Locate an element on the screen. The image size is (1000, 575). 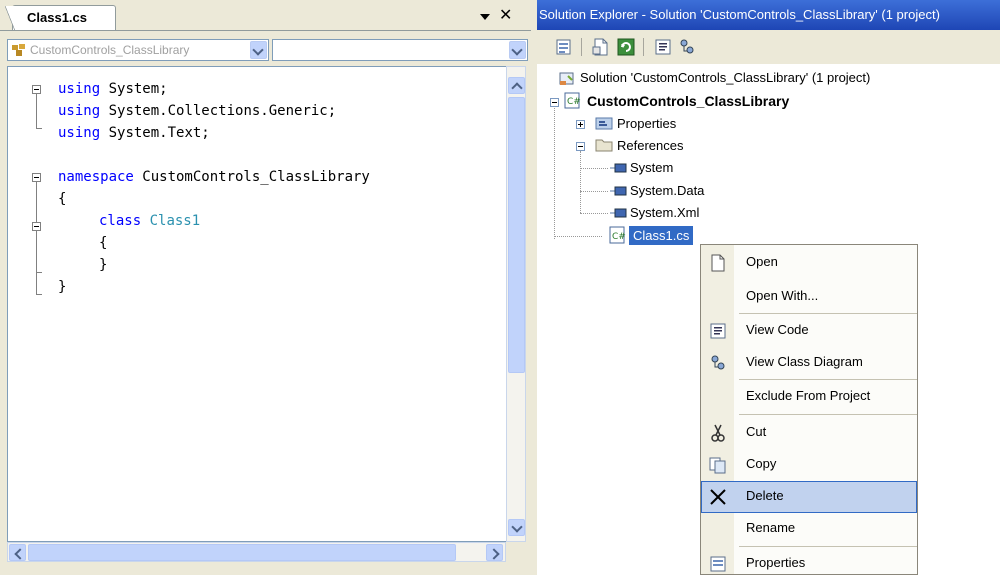
tree-item-reference: System is located at coordinates (651, 168).